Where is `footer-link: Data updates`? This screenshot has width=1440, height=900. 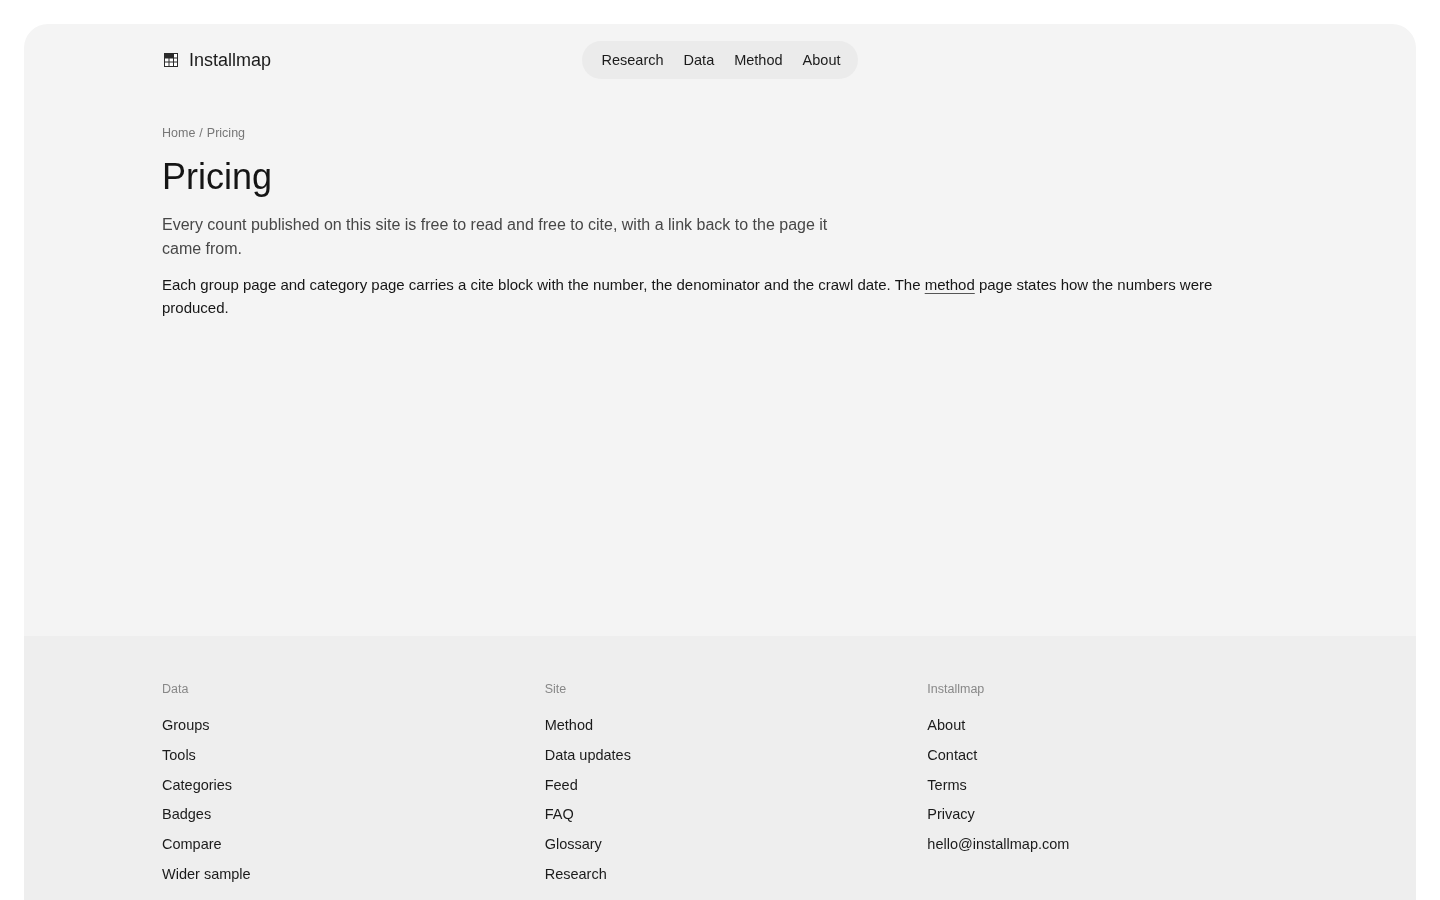
footer-link: Data updates is located at coordinates (587, 754).